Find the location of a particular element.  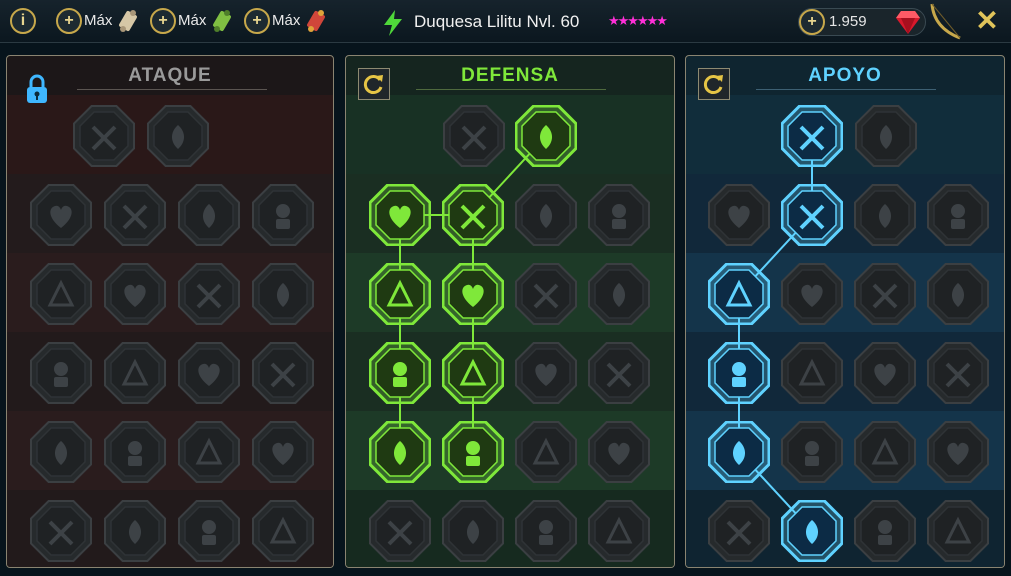

skill-node-crowd is located at coordinates (400, 373).